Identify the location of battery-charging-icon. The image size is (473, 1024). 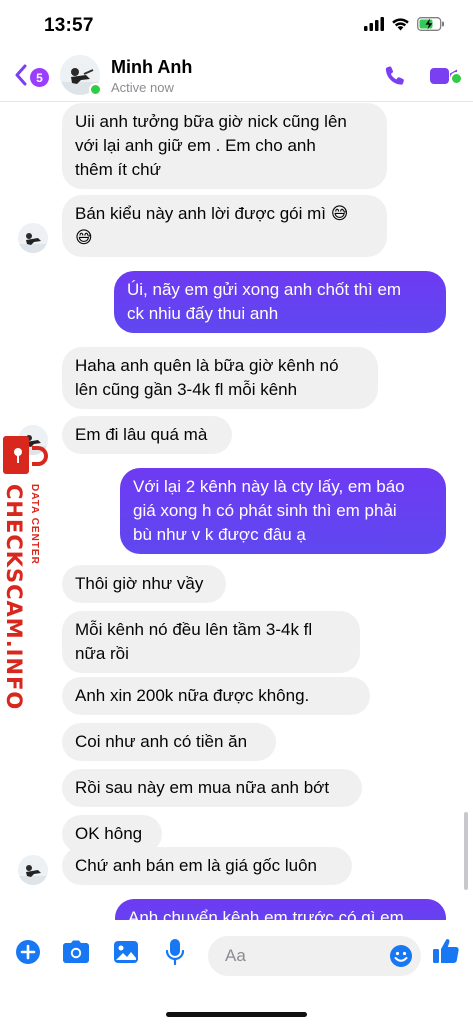
(431, 26).